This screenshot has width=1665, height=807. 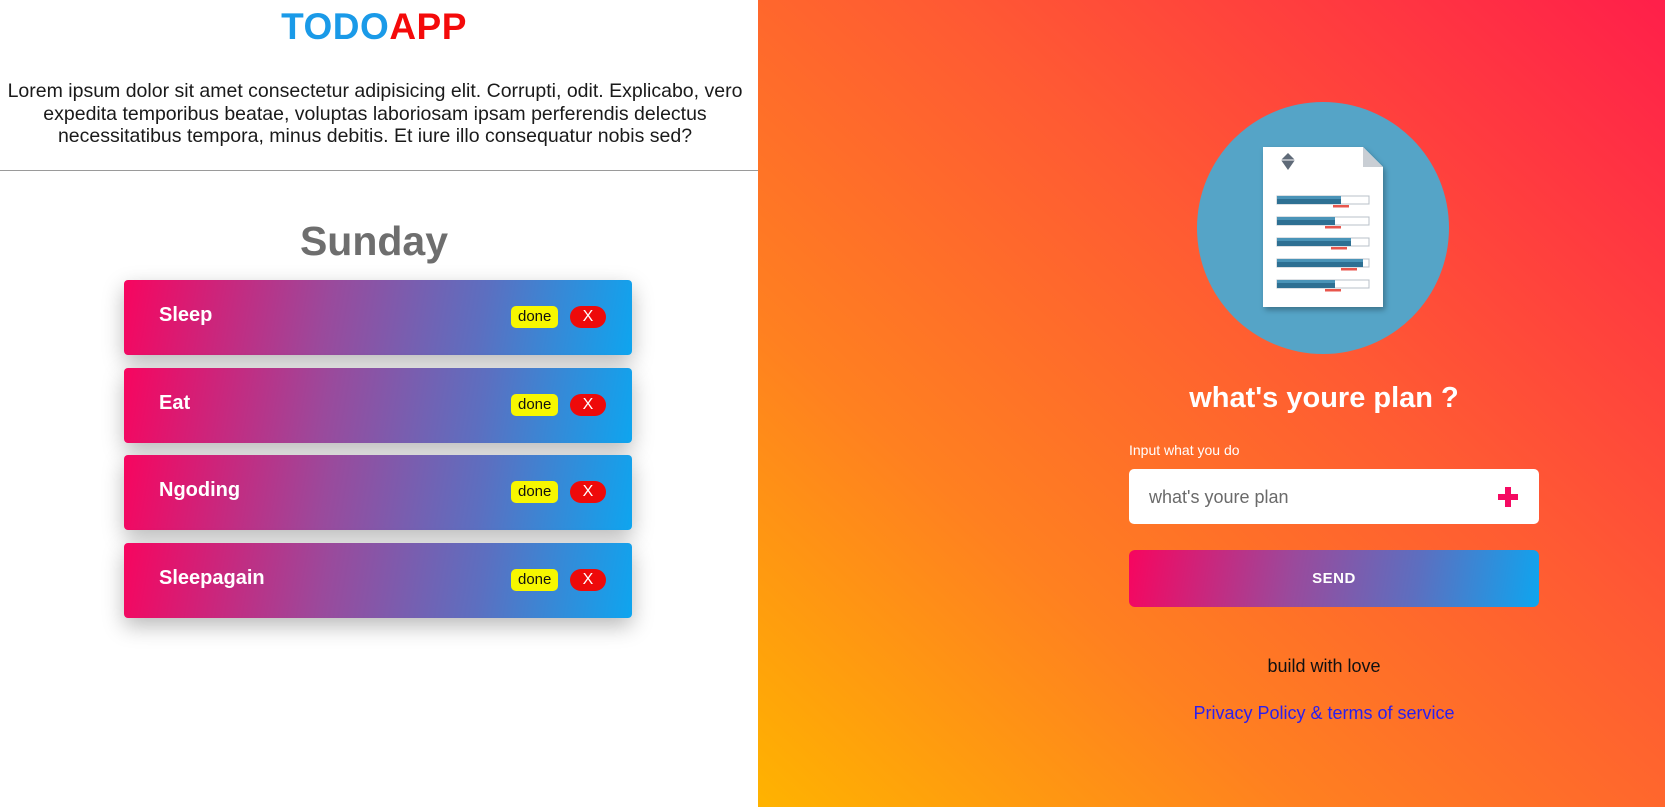 I want to click on document-illustration, so click(x=1323, y=227).